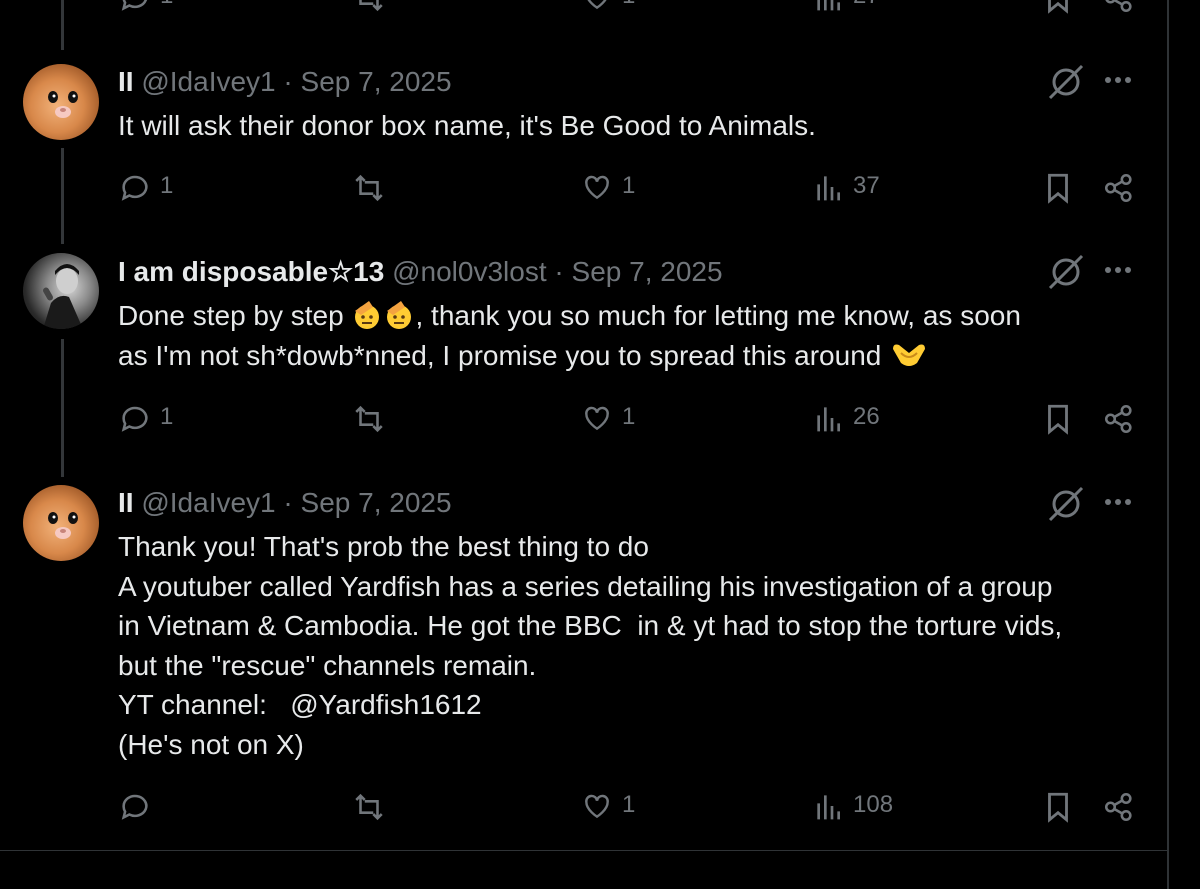 This screenshot has width=1200, height=889. I want to click on grok-icon, so click(1066, 506).